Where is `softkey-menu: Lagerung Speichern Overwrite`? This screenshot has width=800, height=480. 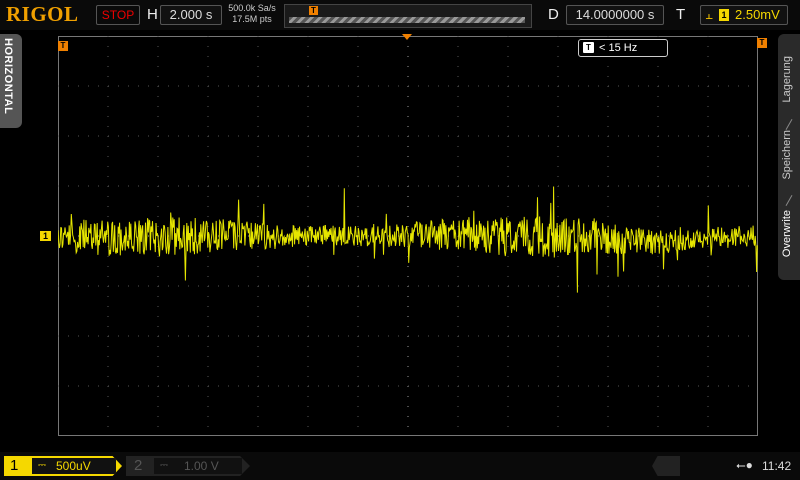 softkey-menu: Lagerung Speichern Overwrite is located at coordinates (789, 157).